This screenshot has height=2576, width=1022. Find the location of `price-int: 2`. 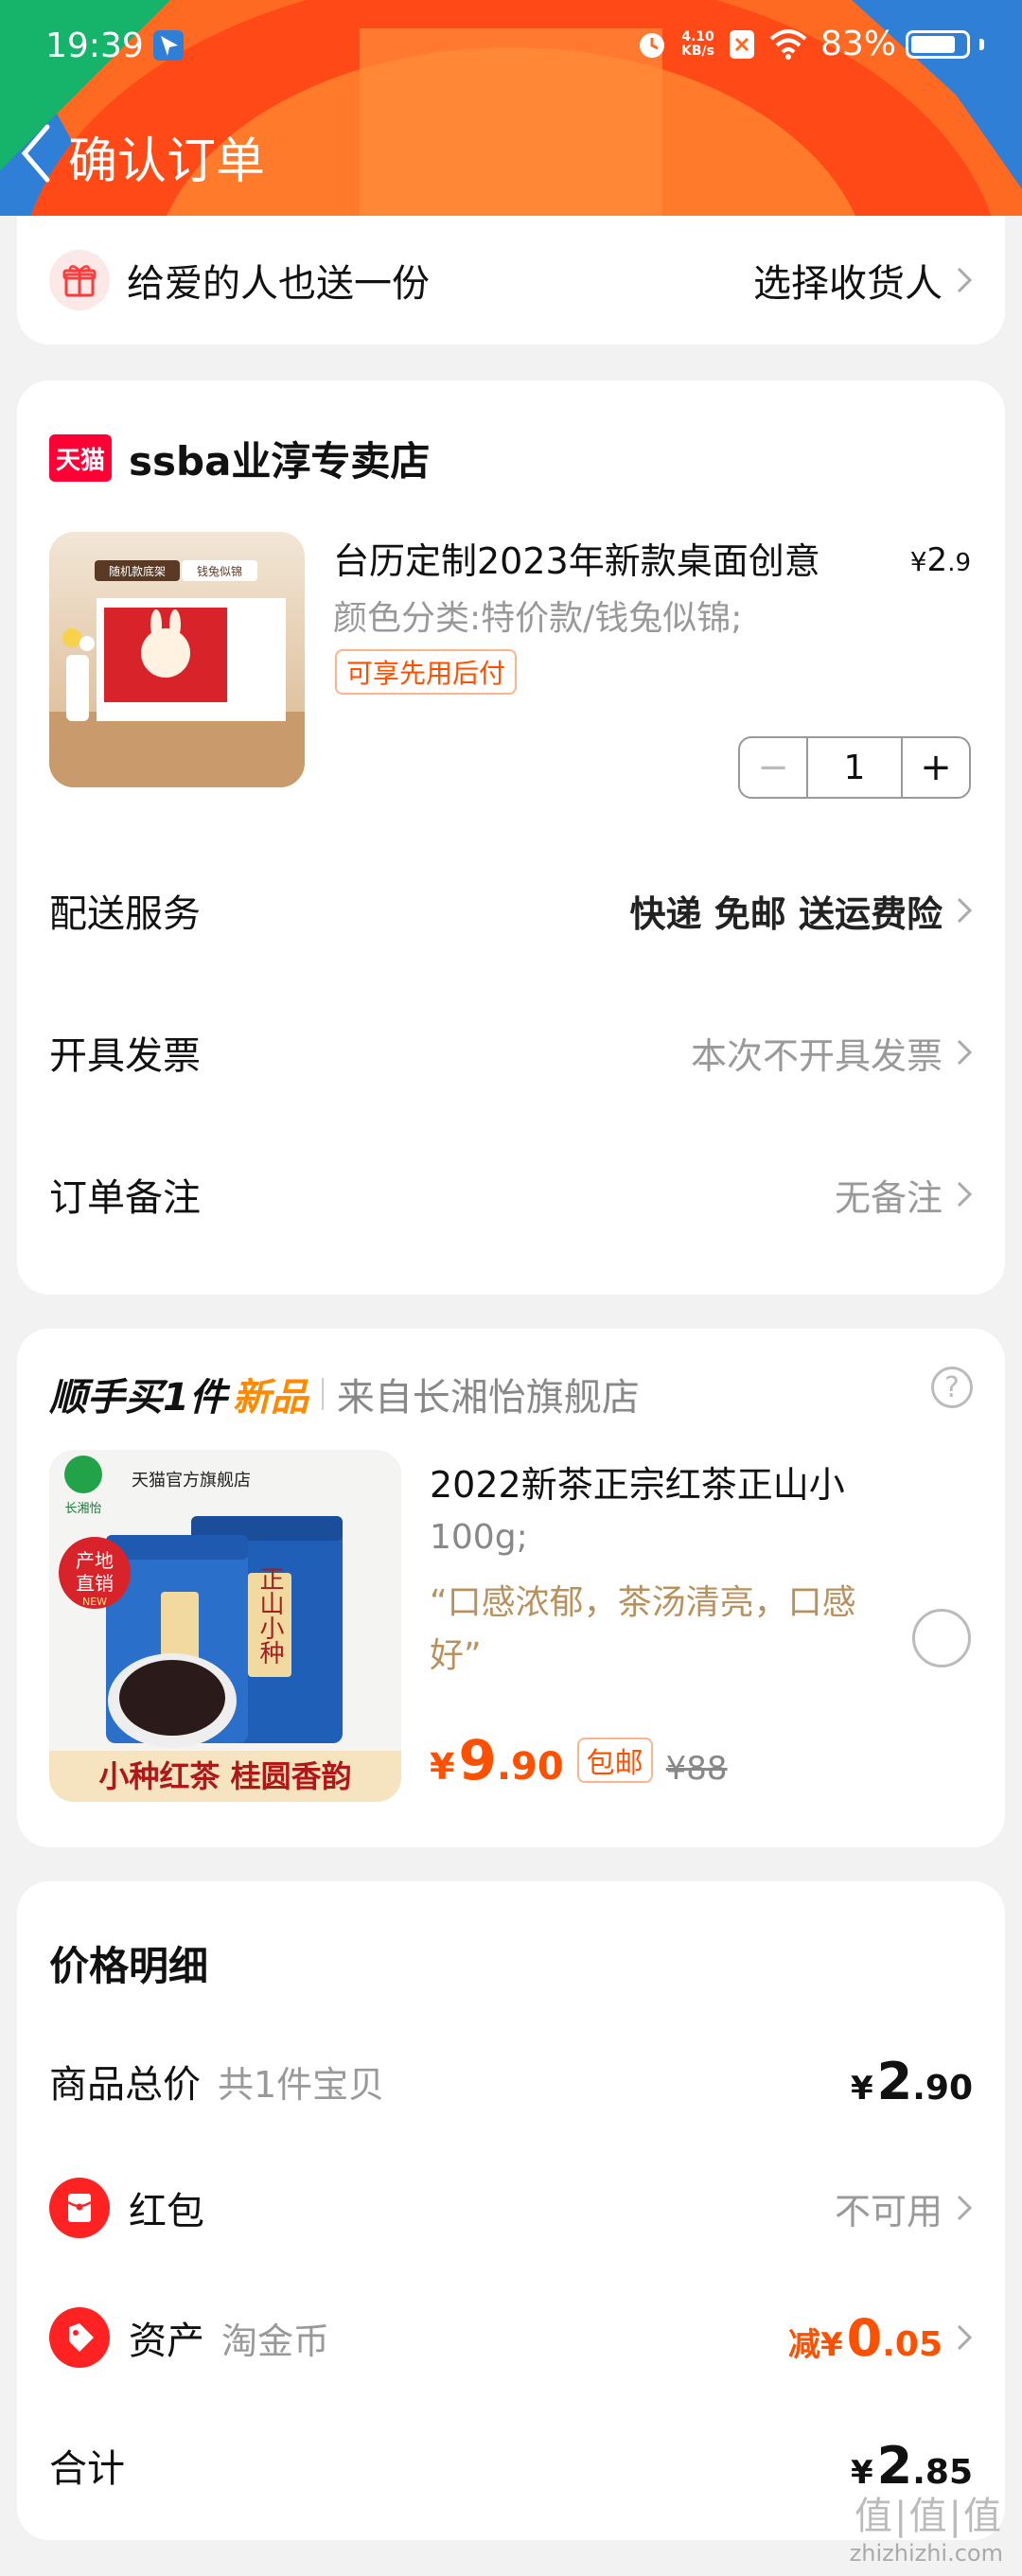

price-int: 2 is located at coordinates (937, 560).